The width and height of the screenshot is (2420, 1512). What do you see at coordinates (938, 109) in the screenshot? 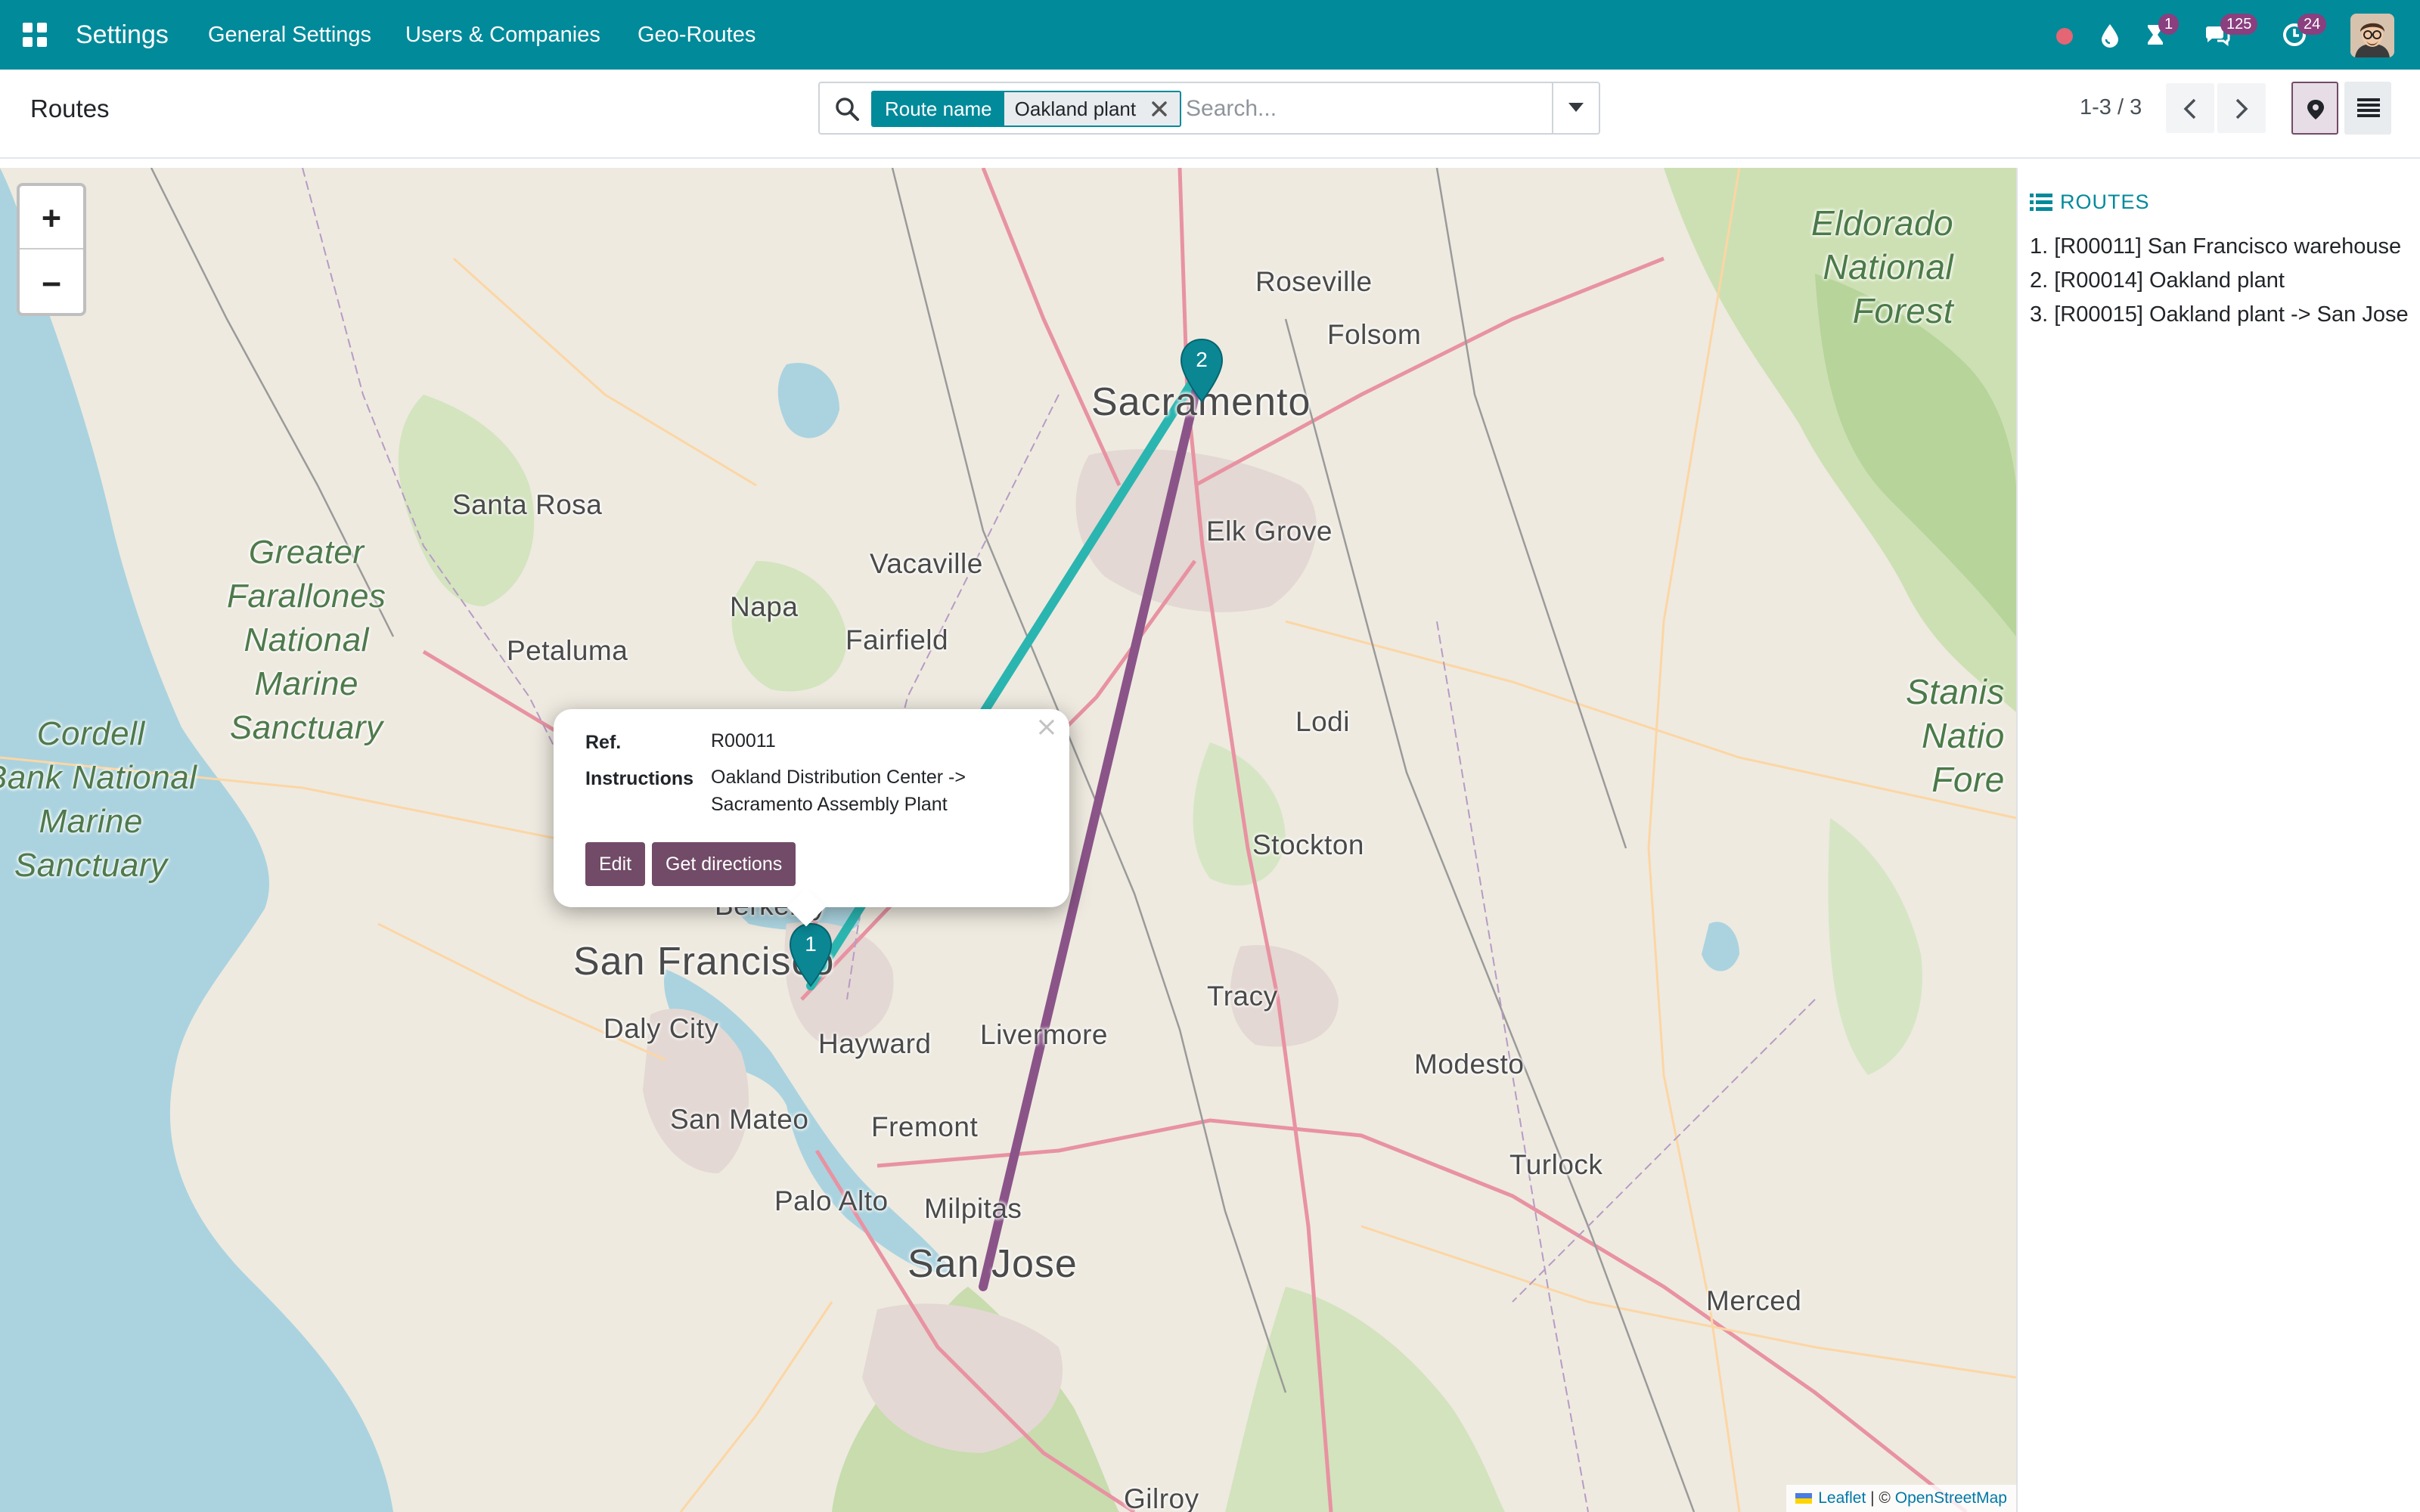
I see `facet-label: Route name` at bounding box center [938, 109].